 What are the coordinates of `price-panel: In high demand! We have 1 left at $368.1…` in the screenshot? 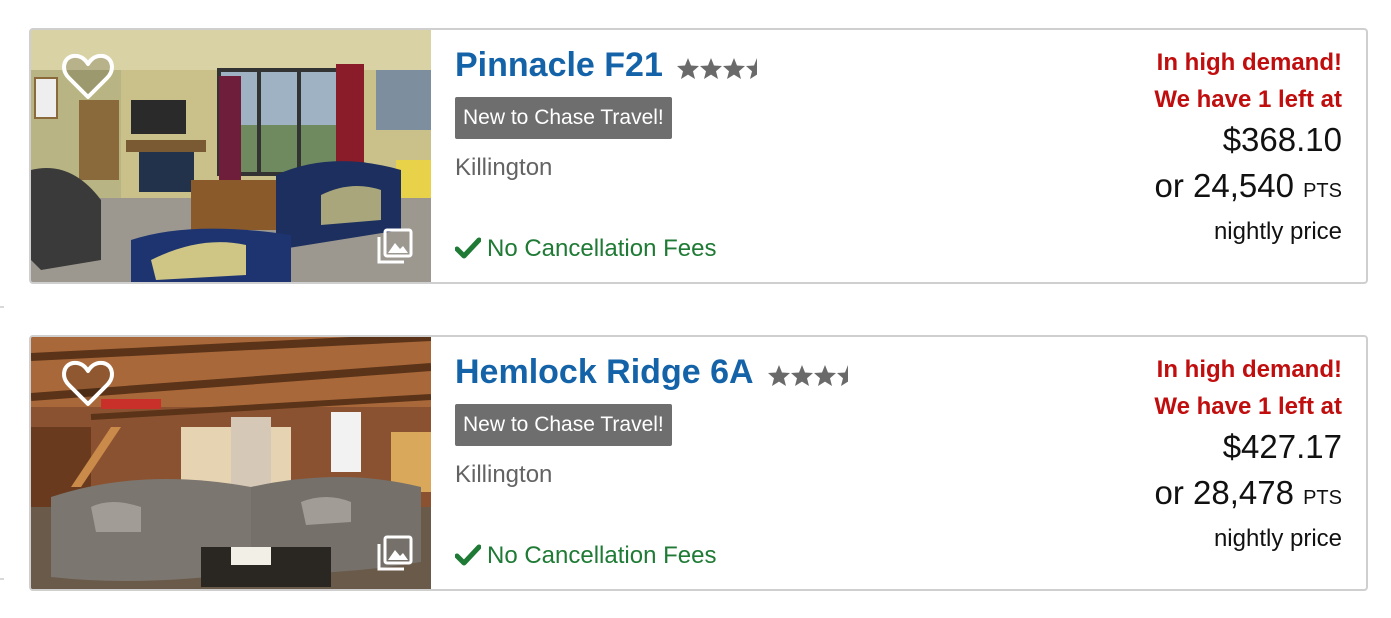 It's located at (1192, 146).